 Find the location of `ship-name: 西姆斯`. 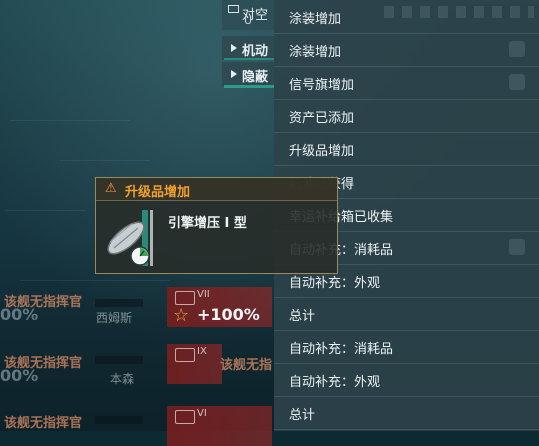

ship-name: 西姆斯 is located at coordinates (114, 318).